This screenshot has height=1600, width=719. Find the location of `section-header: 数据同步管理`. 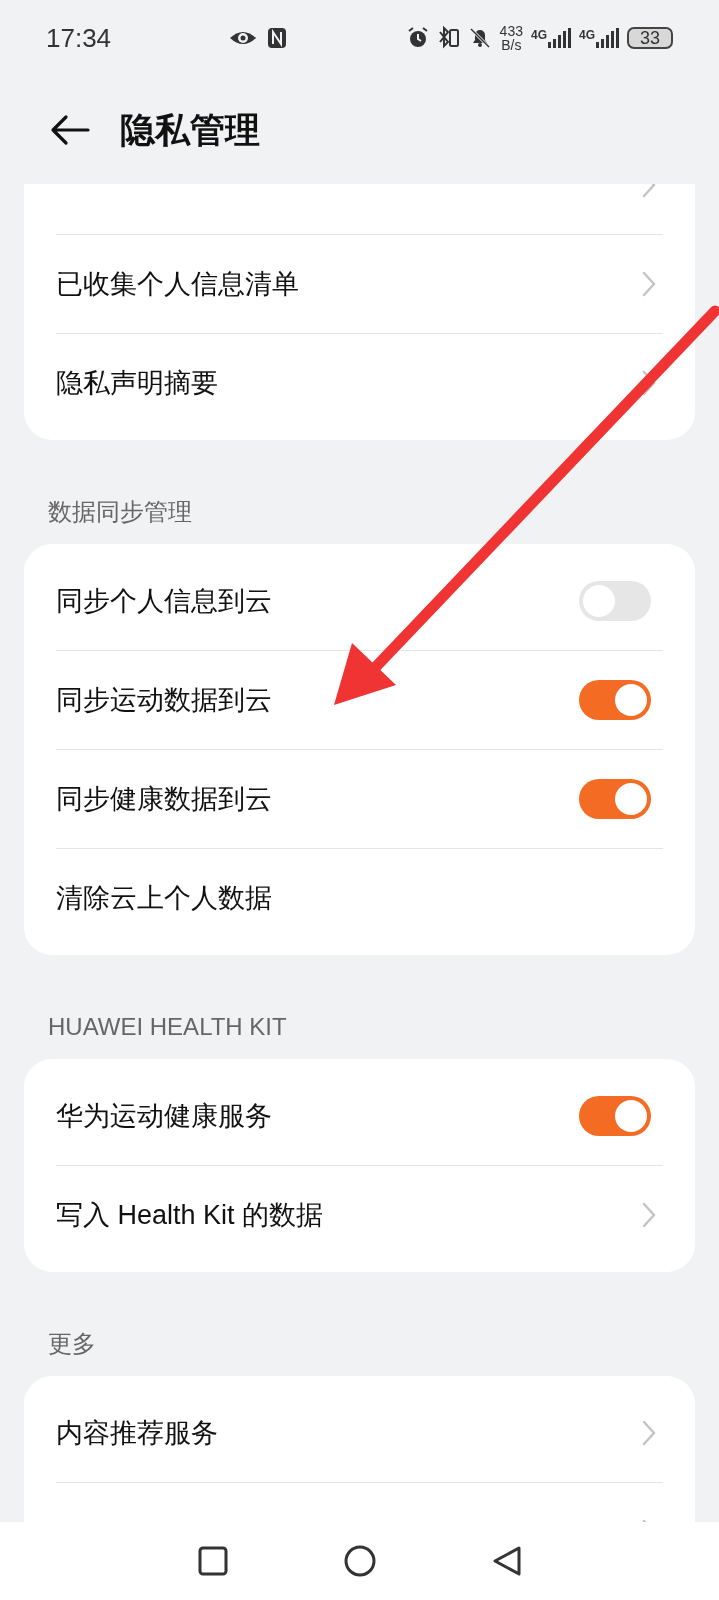

section-header: 数据同步管理 is located at coordinates (120, 512).